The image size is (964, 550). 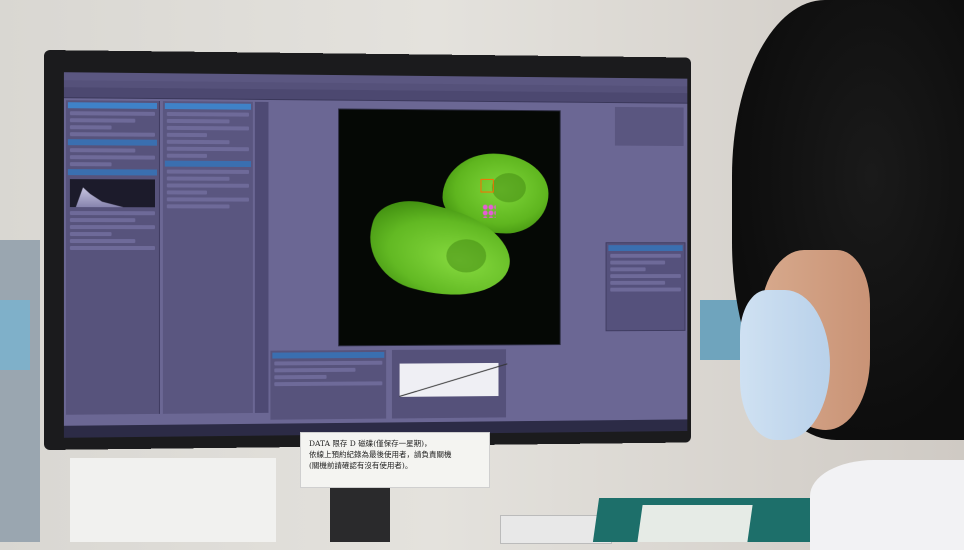 What do you see at coordinates (488, 211) in the screenshot?
I see `marker-dots` at bounding box center [488, 211].